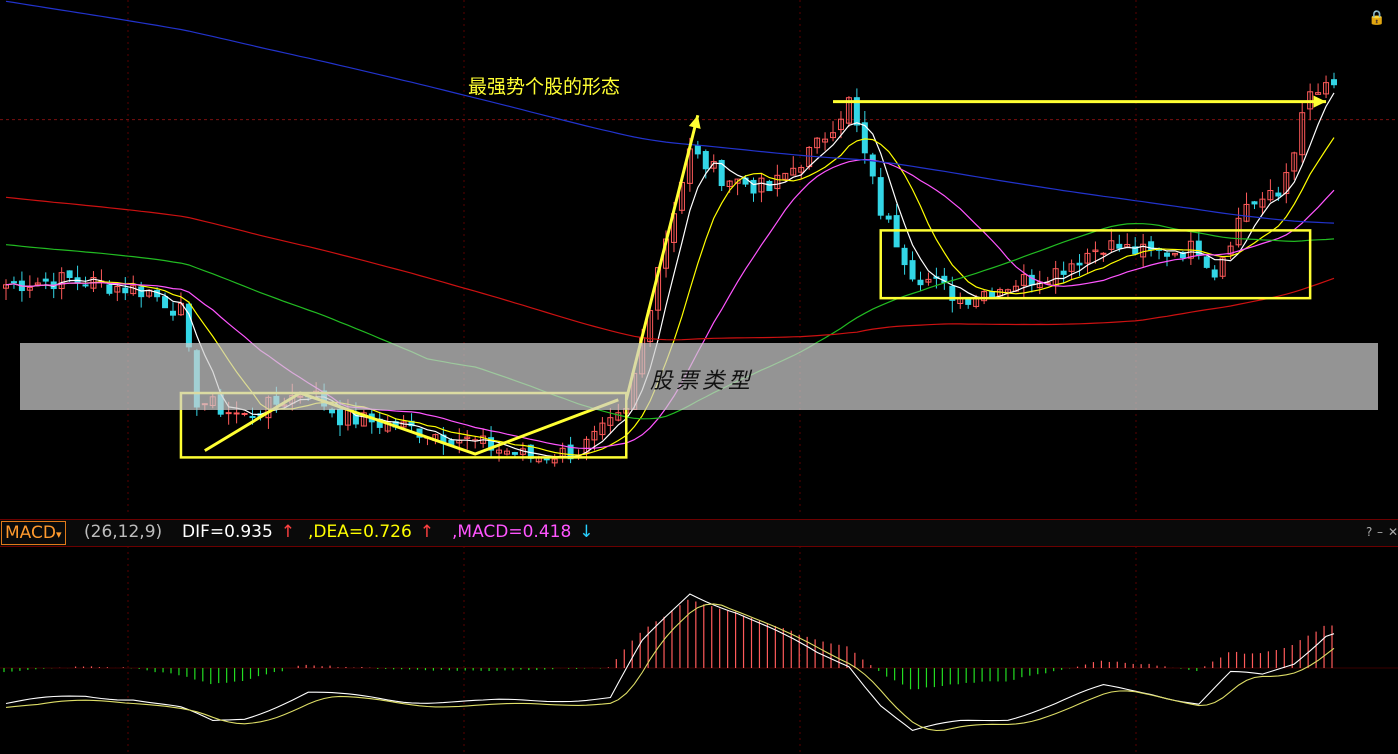 The height and width of the screenshot is (754, 1398). I want to click on watermark-text: 股票类型, so click(702, 381).